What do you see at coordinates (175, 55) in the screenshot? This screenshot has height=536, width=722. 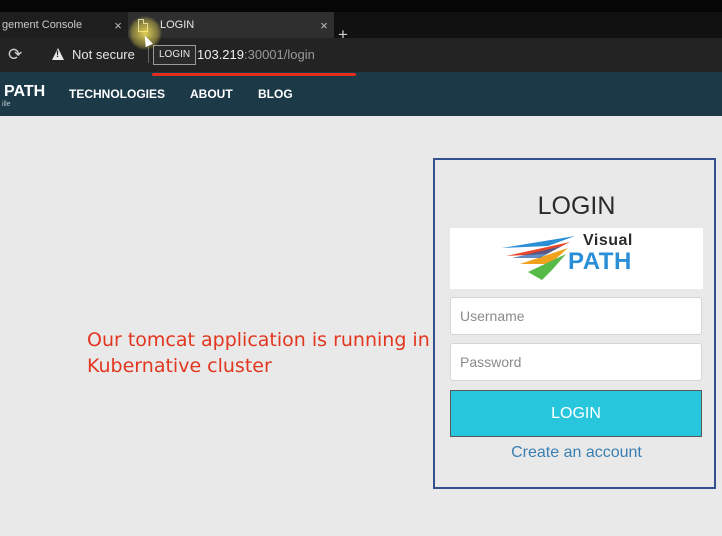 I see `tab-tooltip: LOGIN` at bounding box center [175, 55].